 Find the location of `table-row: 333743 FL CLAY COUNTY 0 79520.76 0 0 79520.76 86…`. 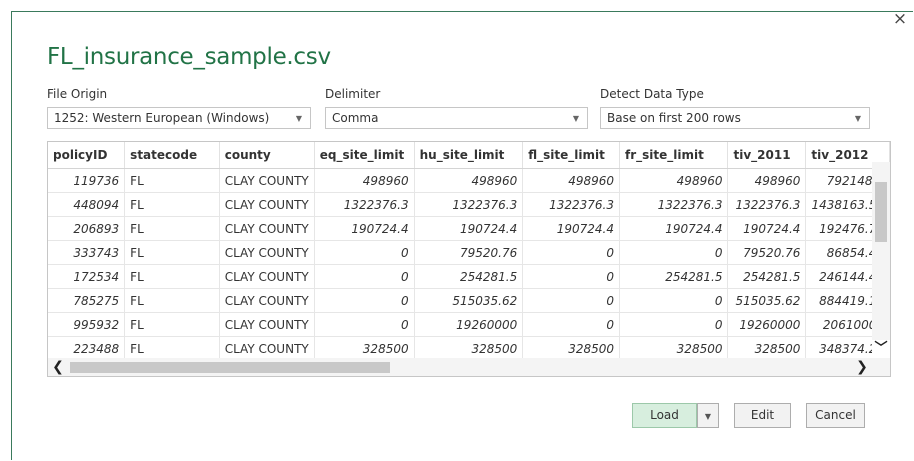

table-row: 333743 FL CLAY COUNTY 0 79520.76 0 0 79520.76 86… is located at coordinates (469, 252).